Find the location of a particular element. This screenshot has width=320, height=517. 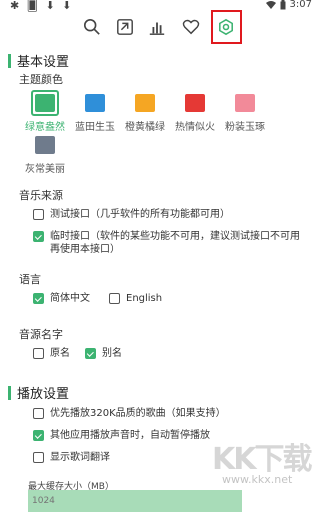

theme-option-red: 热情似火 is located at coordinates (195, 111).